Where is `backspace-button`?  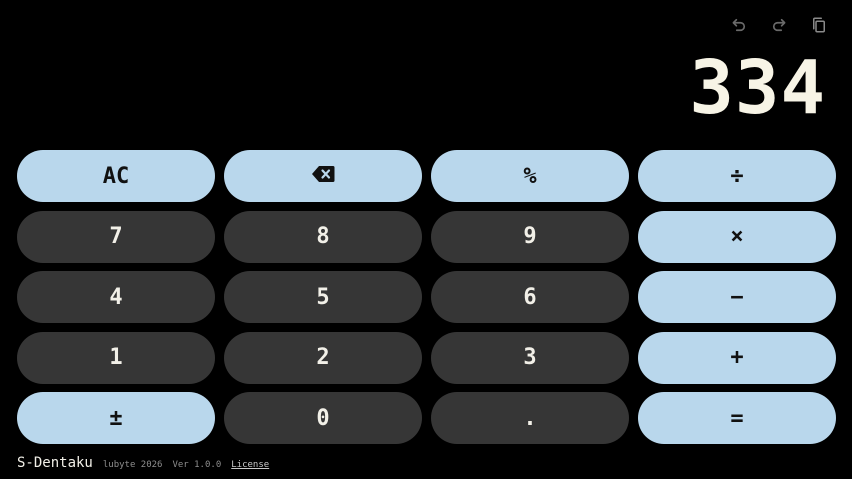 backspace-button is located at coordinates (323, 176).